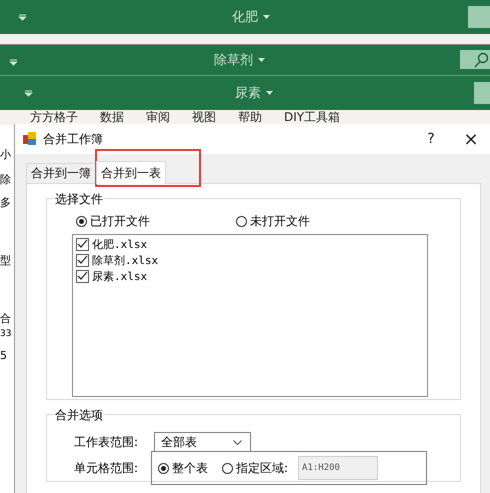 This screenshot has width=490, height=493. What do you see at coordinates (107, 442) in the screenshot?
I see `field-label: 工作表范围:` at bounding box center [107, 442].